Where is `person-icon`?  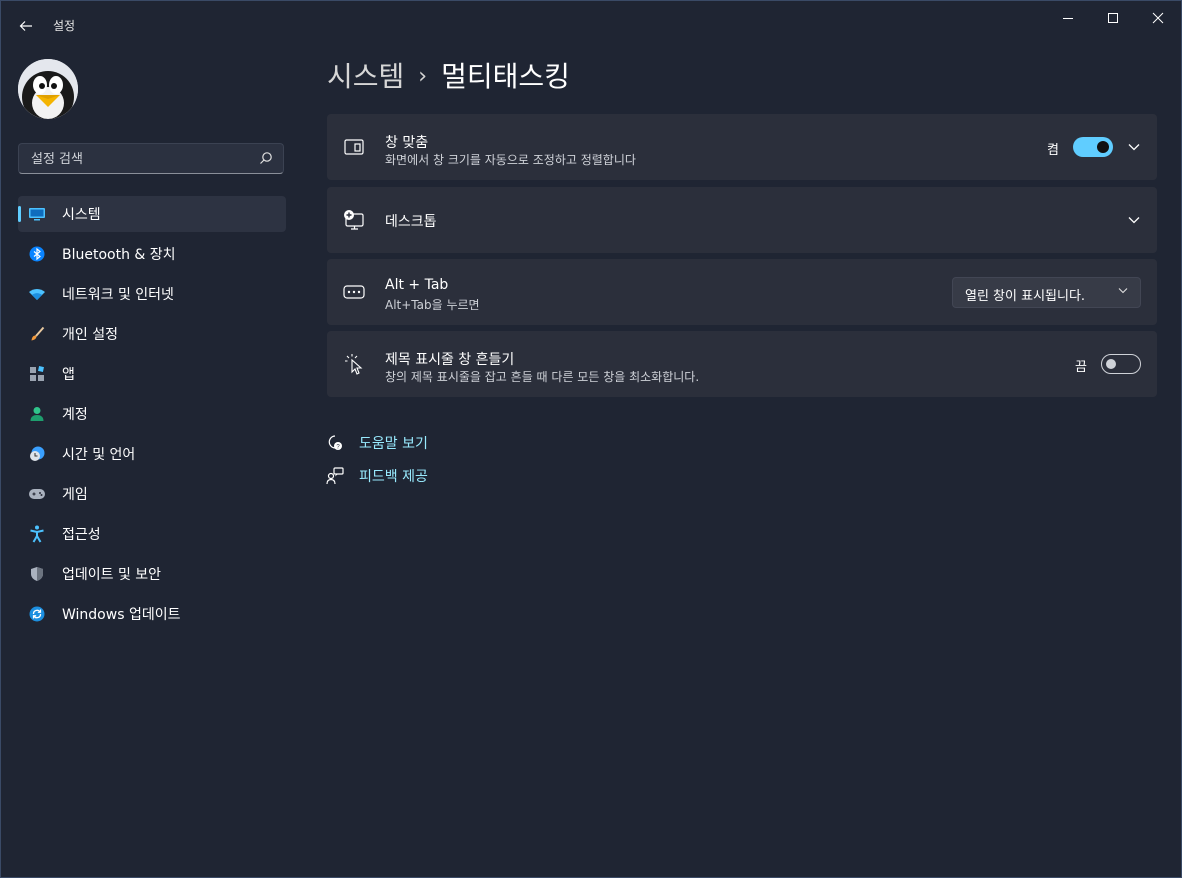
person-icon is located at coordinates (37, 414).